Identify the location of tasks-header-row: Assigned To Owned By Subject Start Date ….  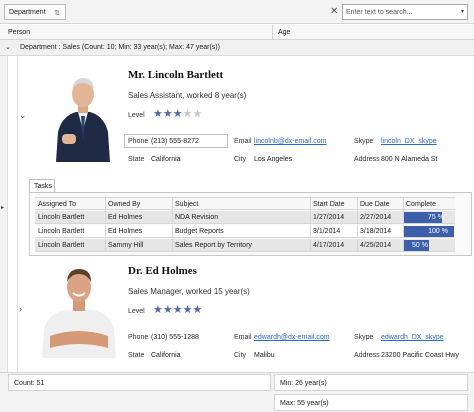
(245, 204).